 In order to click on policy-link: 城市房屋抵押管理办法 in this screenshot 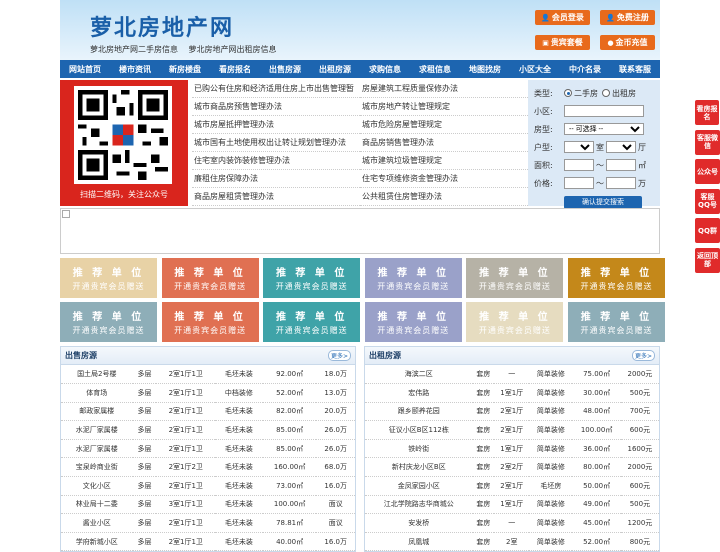, I will do `click(276, 125)`.